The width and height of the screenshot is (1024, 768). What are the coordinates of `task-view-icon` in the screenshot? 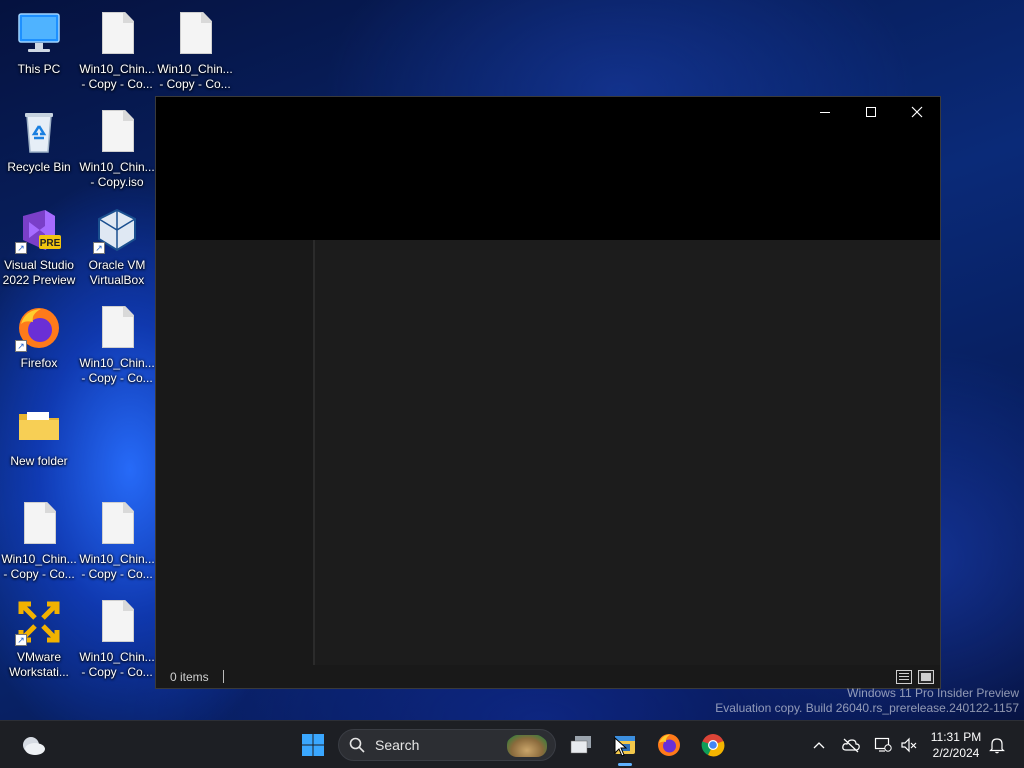 It's located at (580, 745).